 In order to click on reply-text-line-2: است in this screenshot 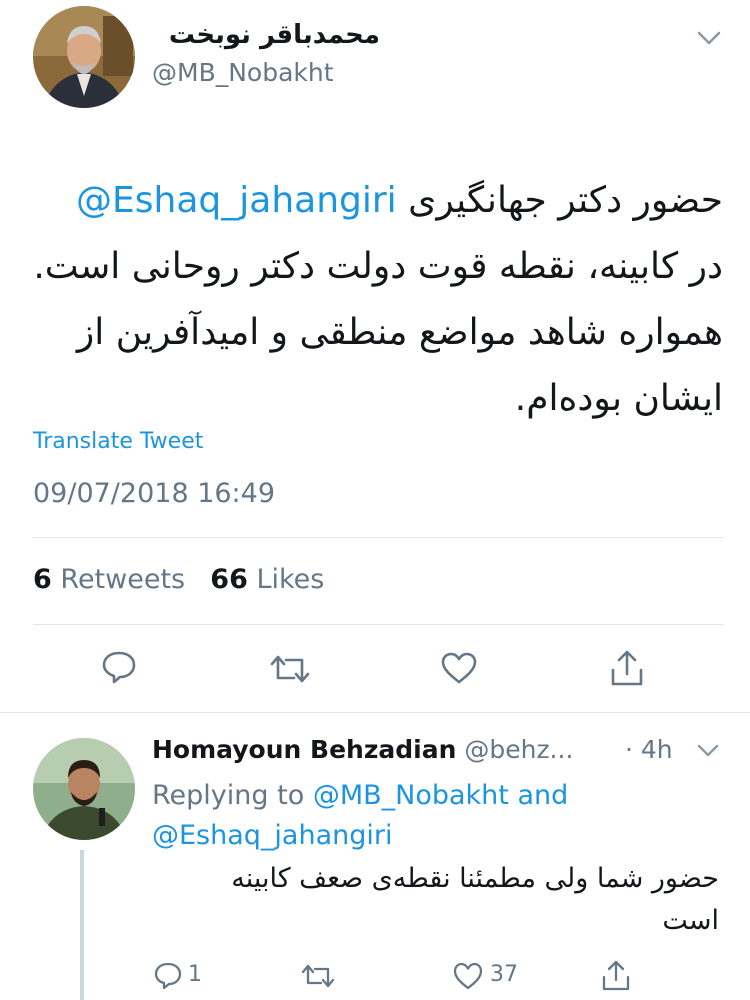, I will do `click(690, 920)`.